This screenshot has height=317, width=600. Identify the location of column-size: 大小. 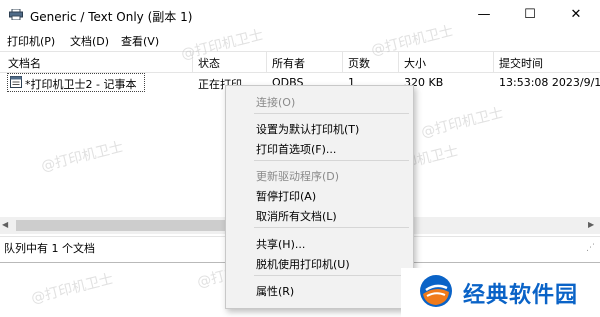
(415, 63).